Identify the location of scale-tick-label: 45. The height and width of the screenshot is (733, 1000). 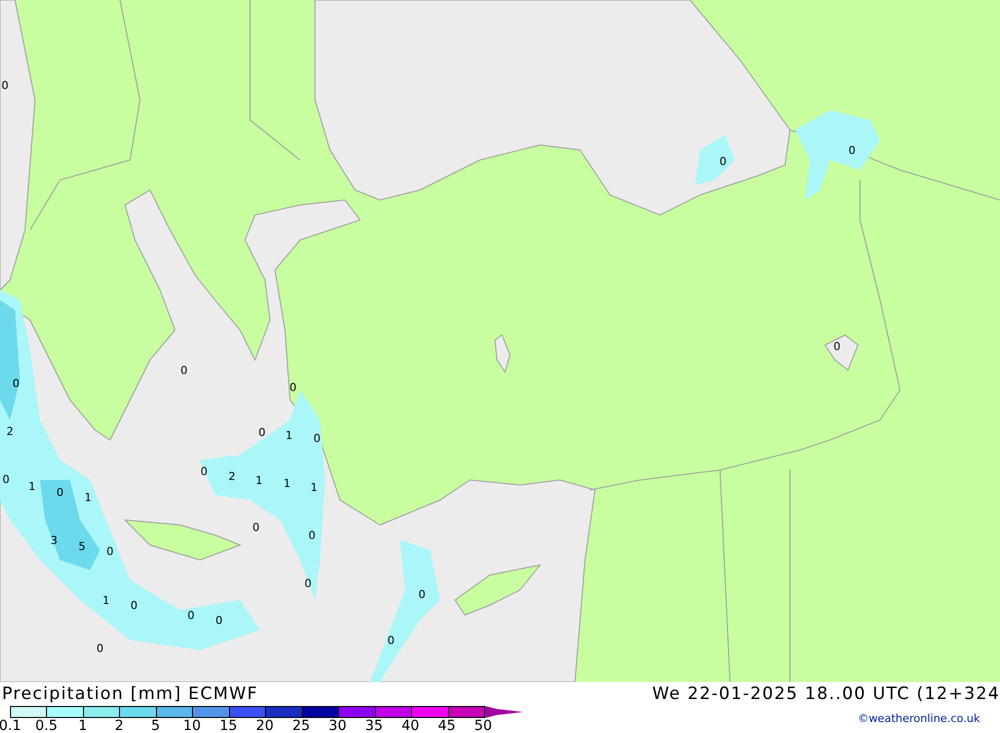
(447, 725).